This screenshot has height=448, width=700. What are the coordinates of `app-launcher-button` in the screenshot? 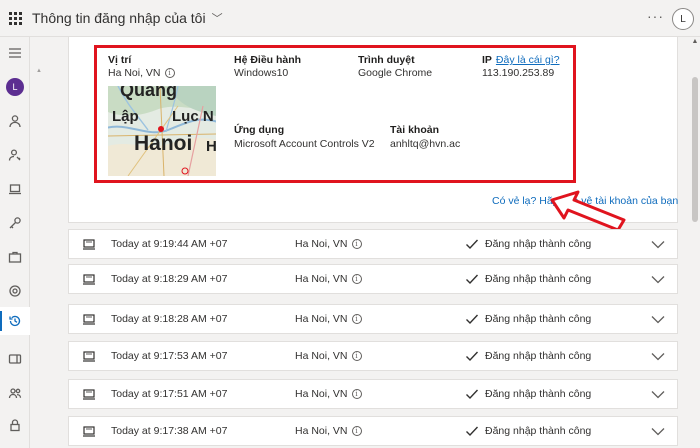 It's located at (15, 18).